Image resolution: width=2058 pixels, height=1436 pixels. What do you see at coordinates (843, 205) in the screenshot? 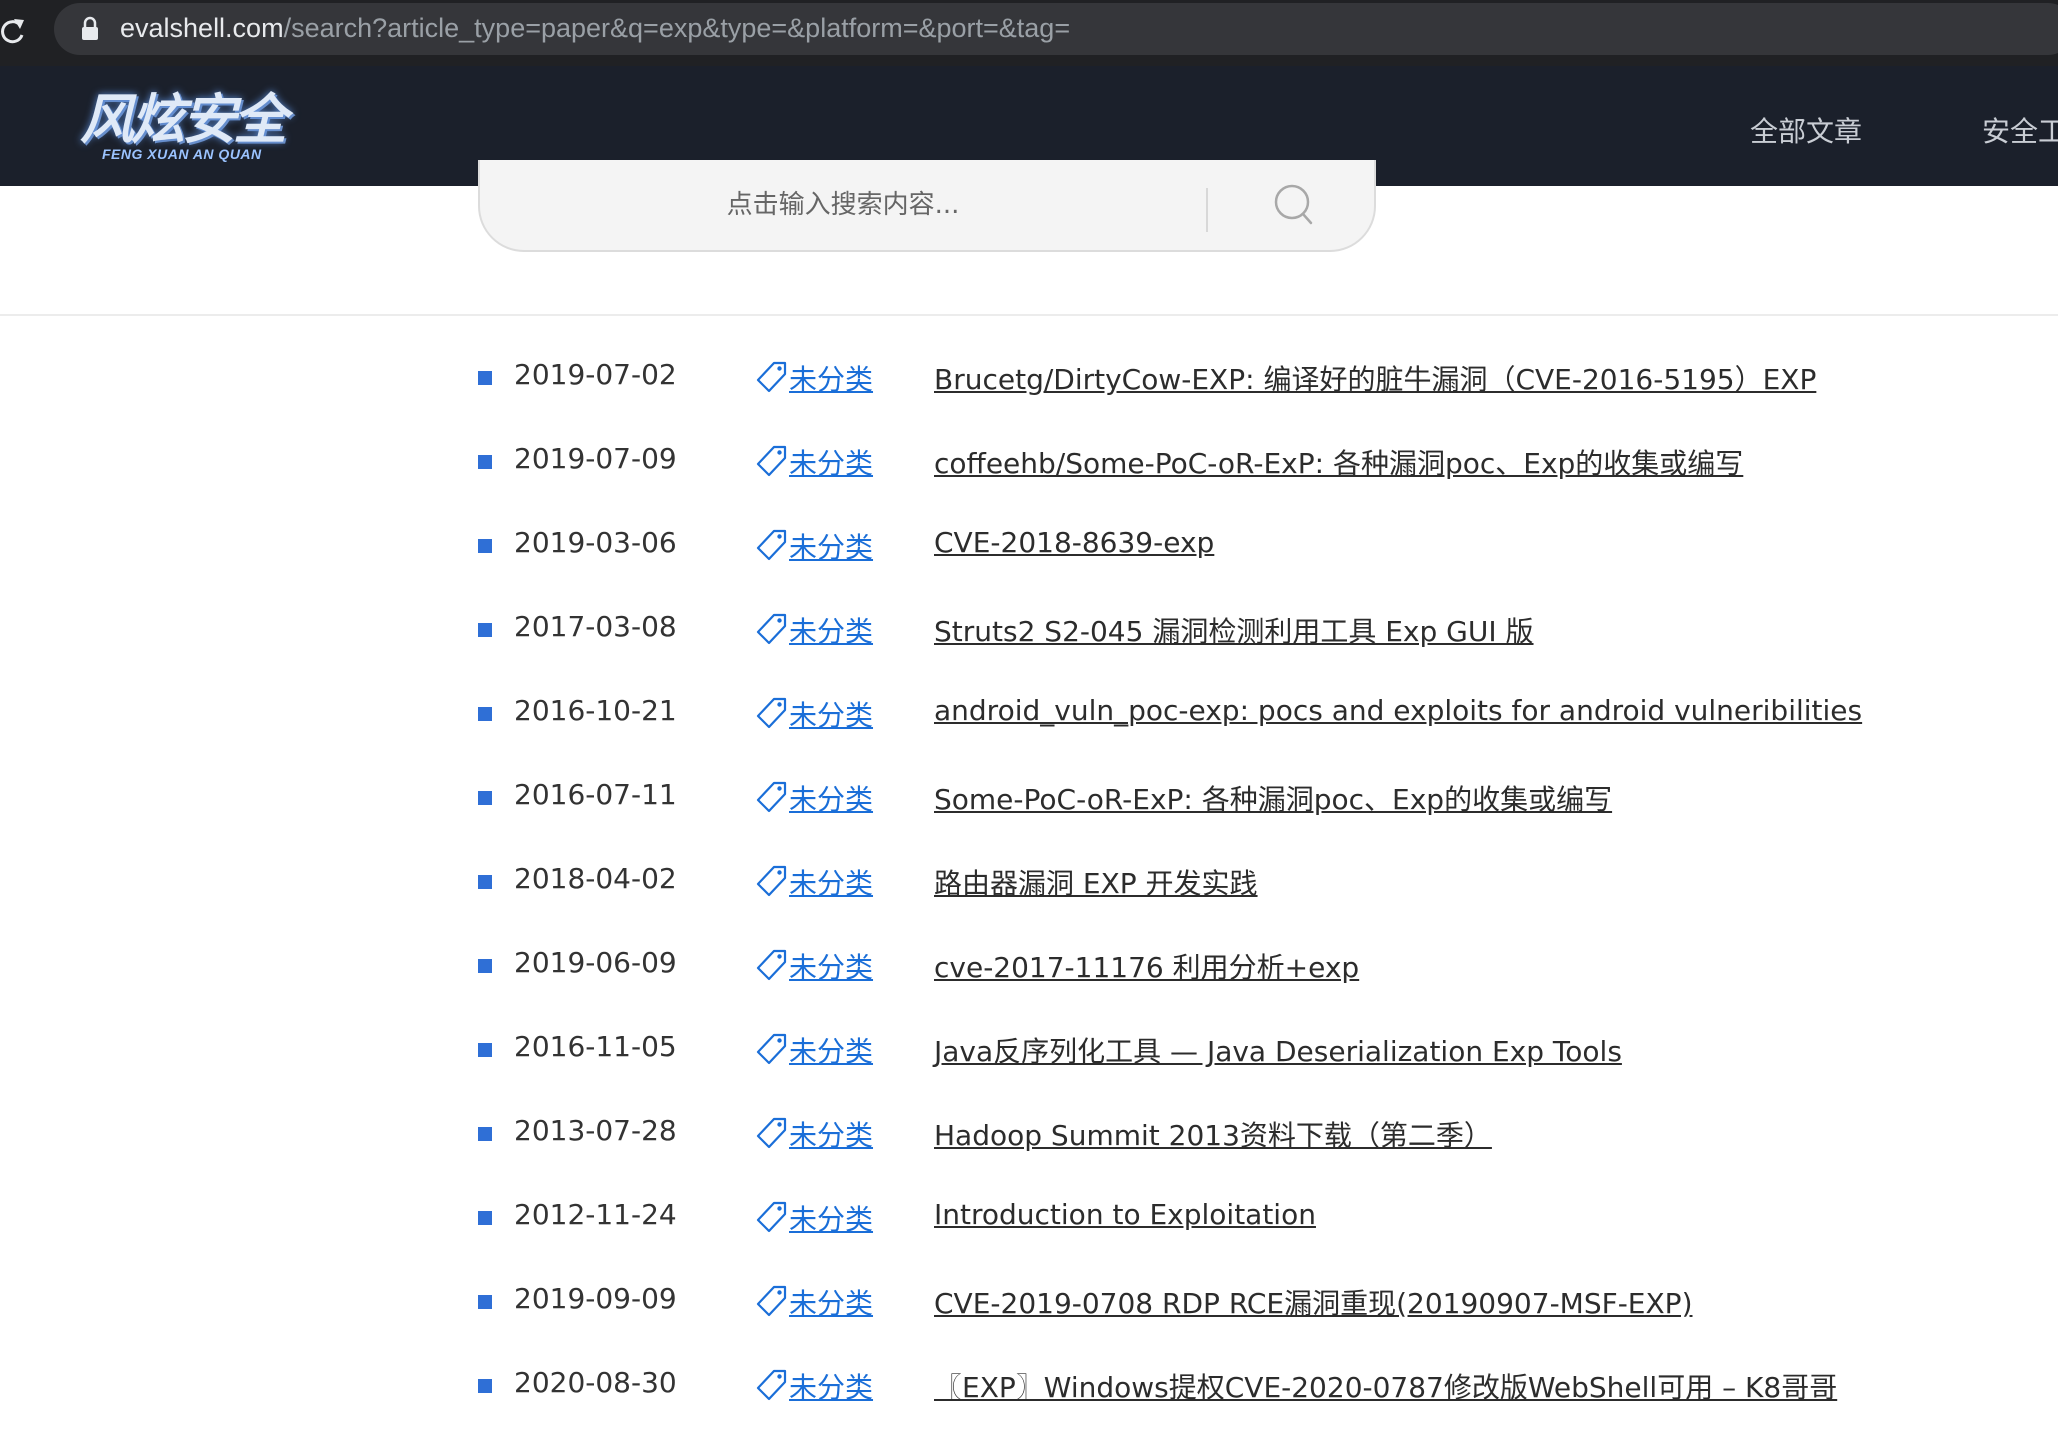
I see `search-input` at bounding box center [843, 205].